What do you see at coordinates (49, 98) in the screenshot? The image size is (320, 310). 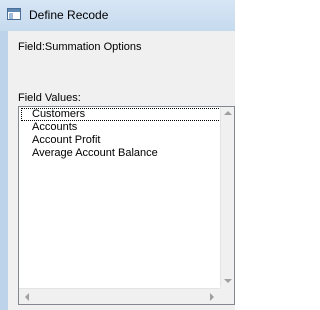 I see `field-values-label: Field Values:` at bounding box center [49, 98].